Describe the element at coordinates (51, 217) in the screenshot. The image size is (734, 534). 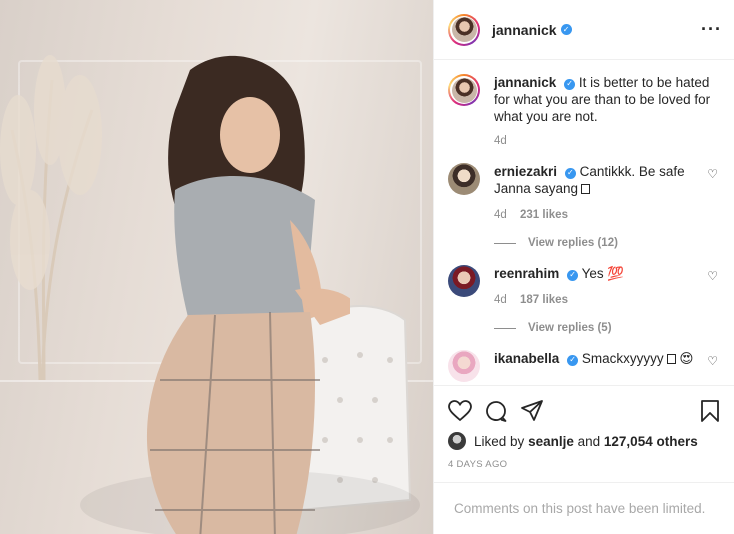
I see `pampas-grass-decoration` at that location.